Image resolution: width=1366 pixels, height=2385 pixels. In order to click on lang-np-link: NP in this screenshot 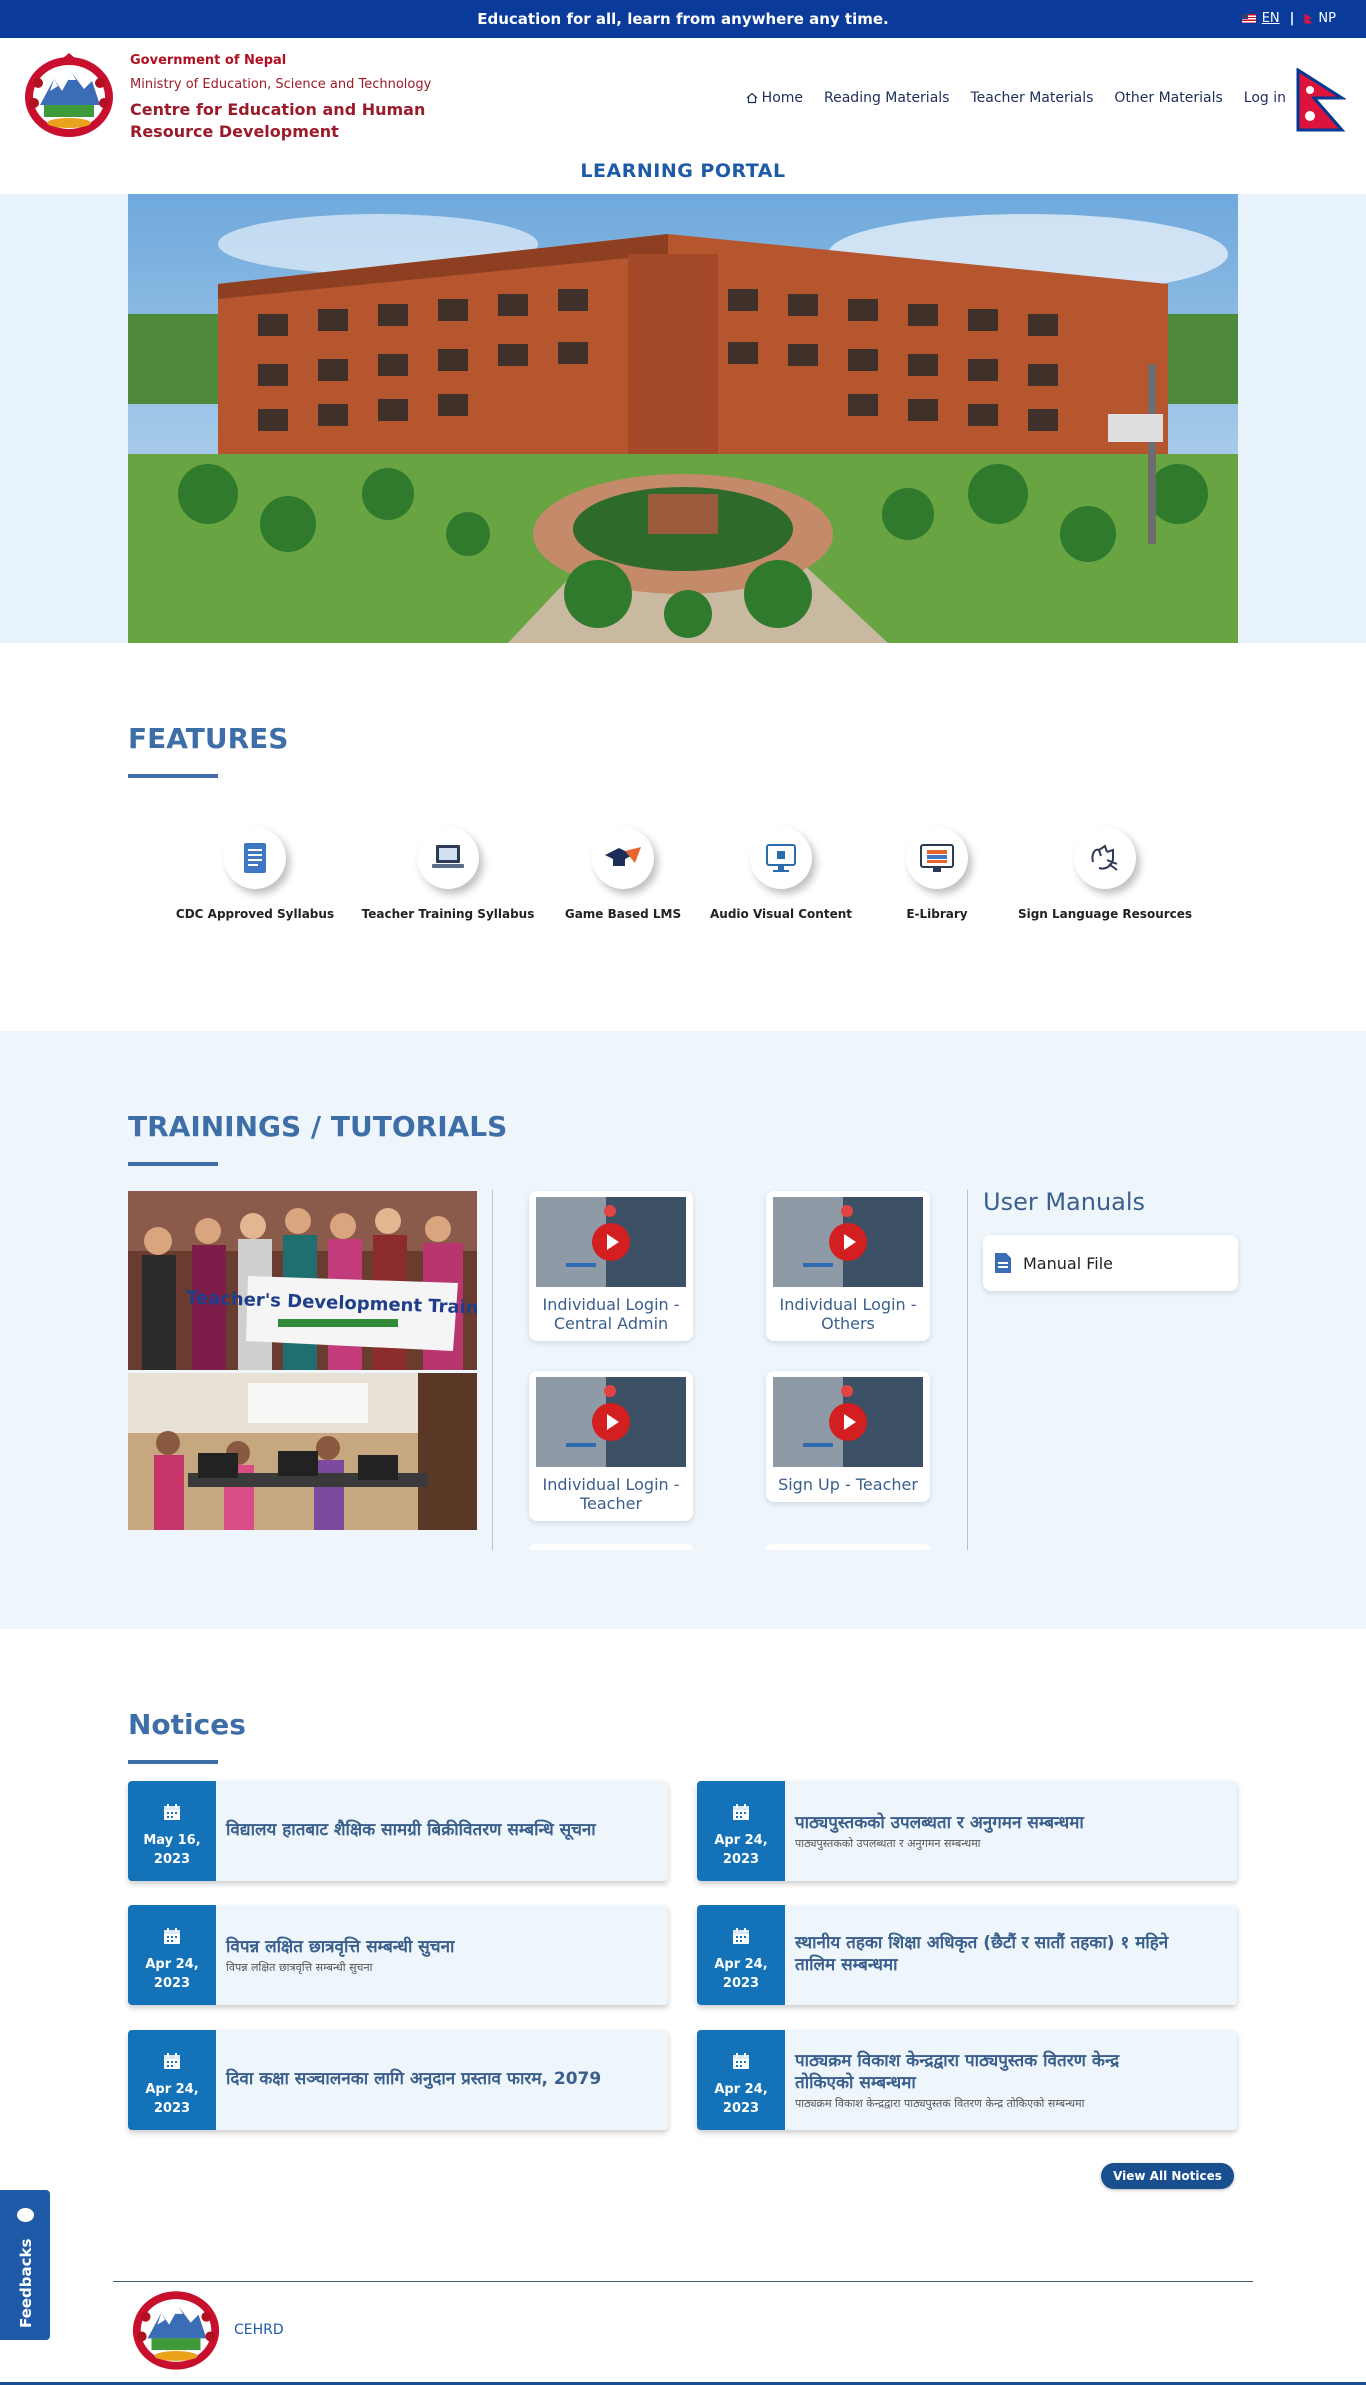, I will do `click(1327, 18)`.